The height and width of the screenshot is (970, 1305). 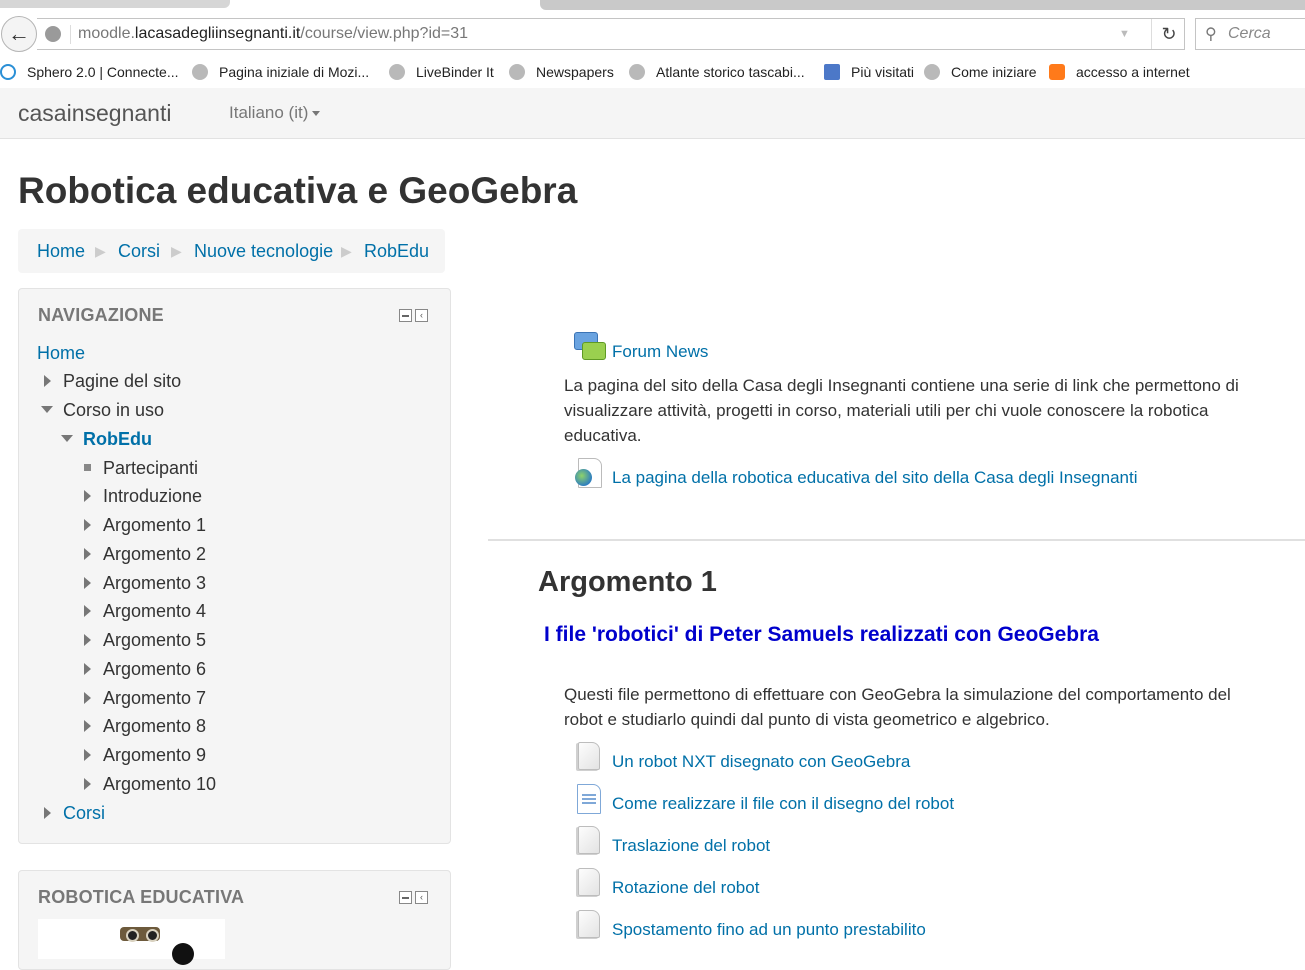 I want to click on nav-item-home: Home, so click(x=61, y=353).